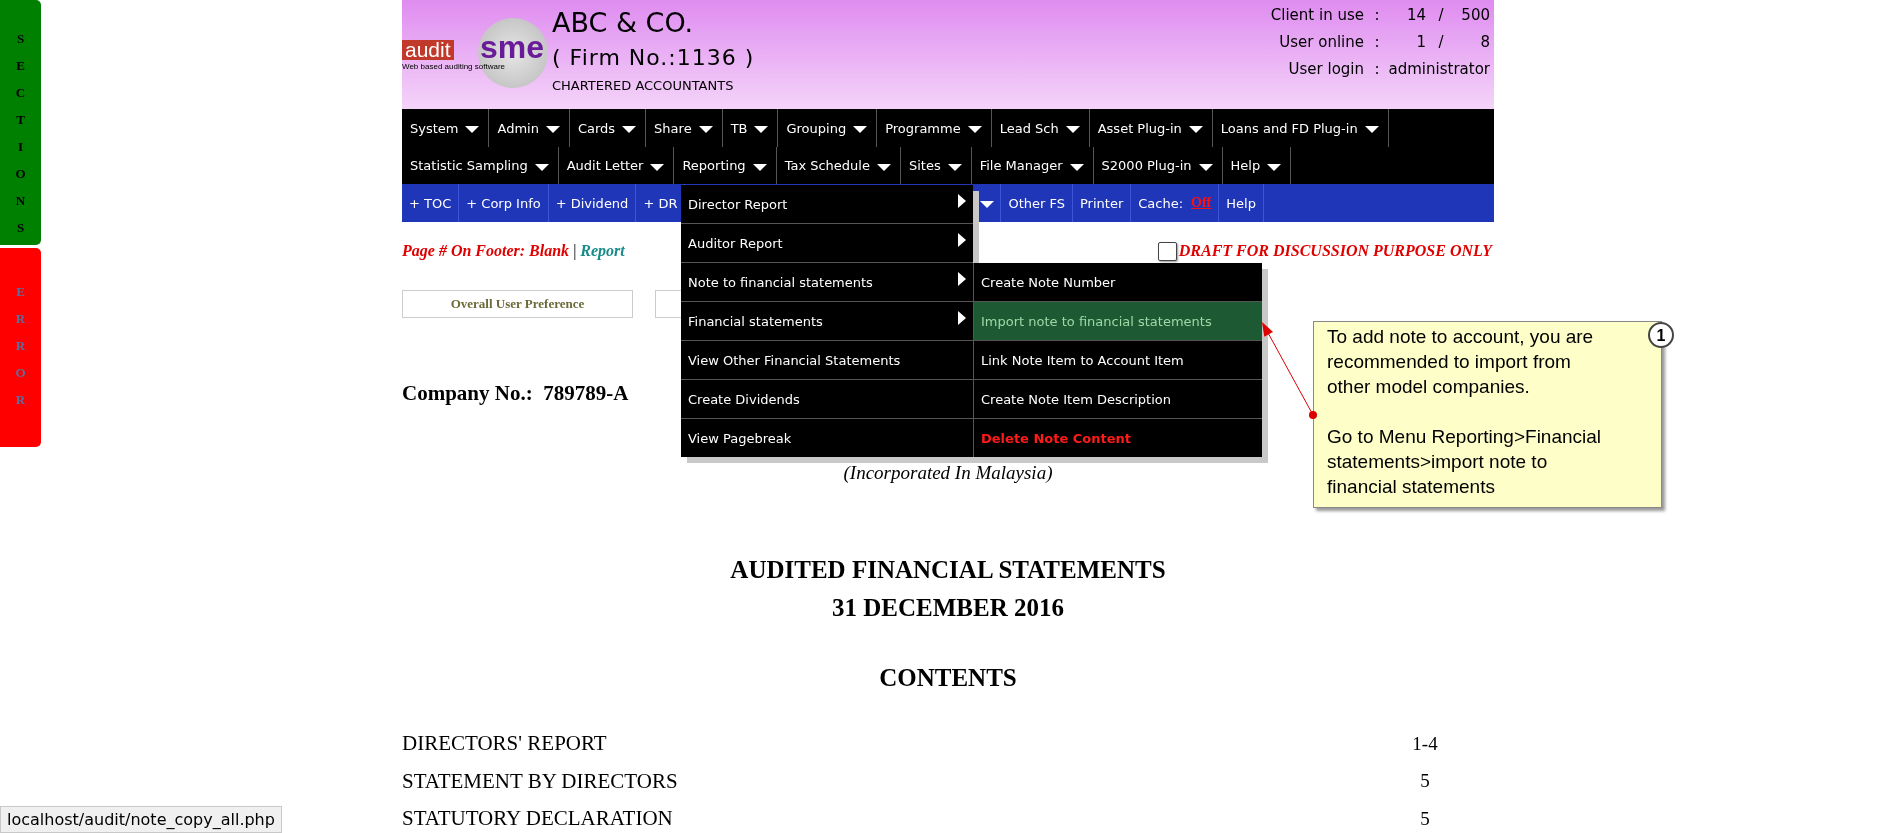  Describe the element at coordinates (643, 86) in the screenshot. I see `firm-subtitle: CHARTERED ACCOUNTANTS` at that location.